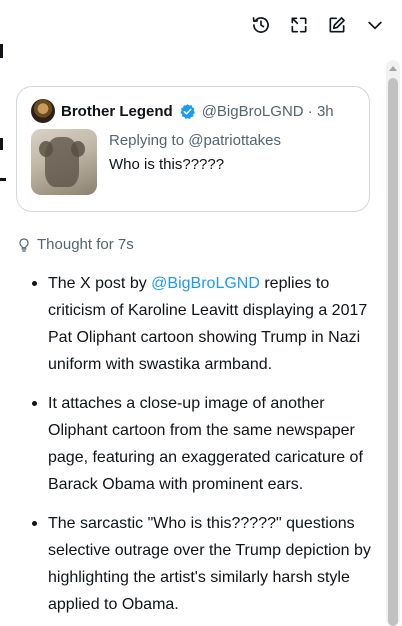  I want to click on thought-toggle: Thought for 7s, so click(75, 244).